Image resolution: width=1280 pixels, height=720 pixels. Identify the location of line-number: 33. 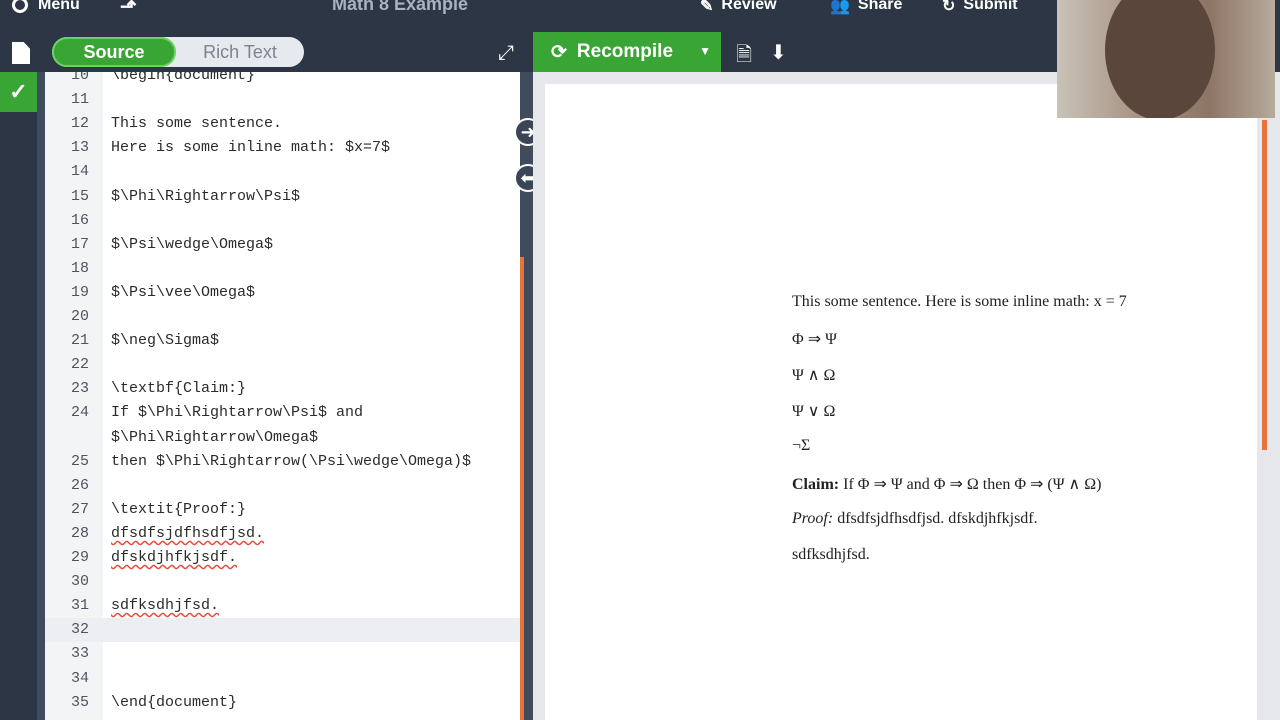
(79, 654).